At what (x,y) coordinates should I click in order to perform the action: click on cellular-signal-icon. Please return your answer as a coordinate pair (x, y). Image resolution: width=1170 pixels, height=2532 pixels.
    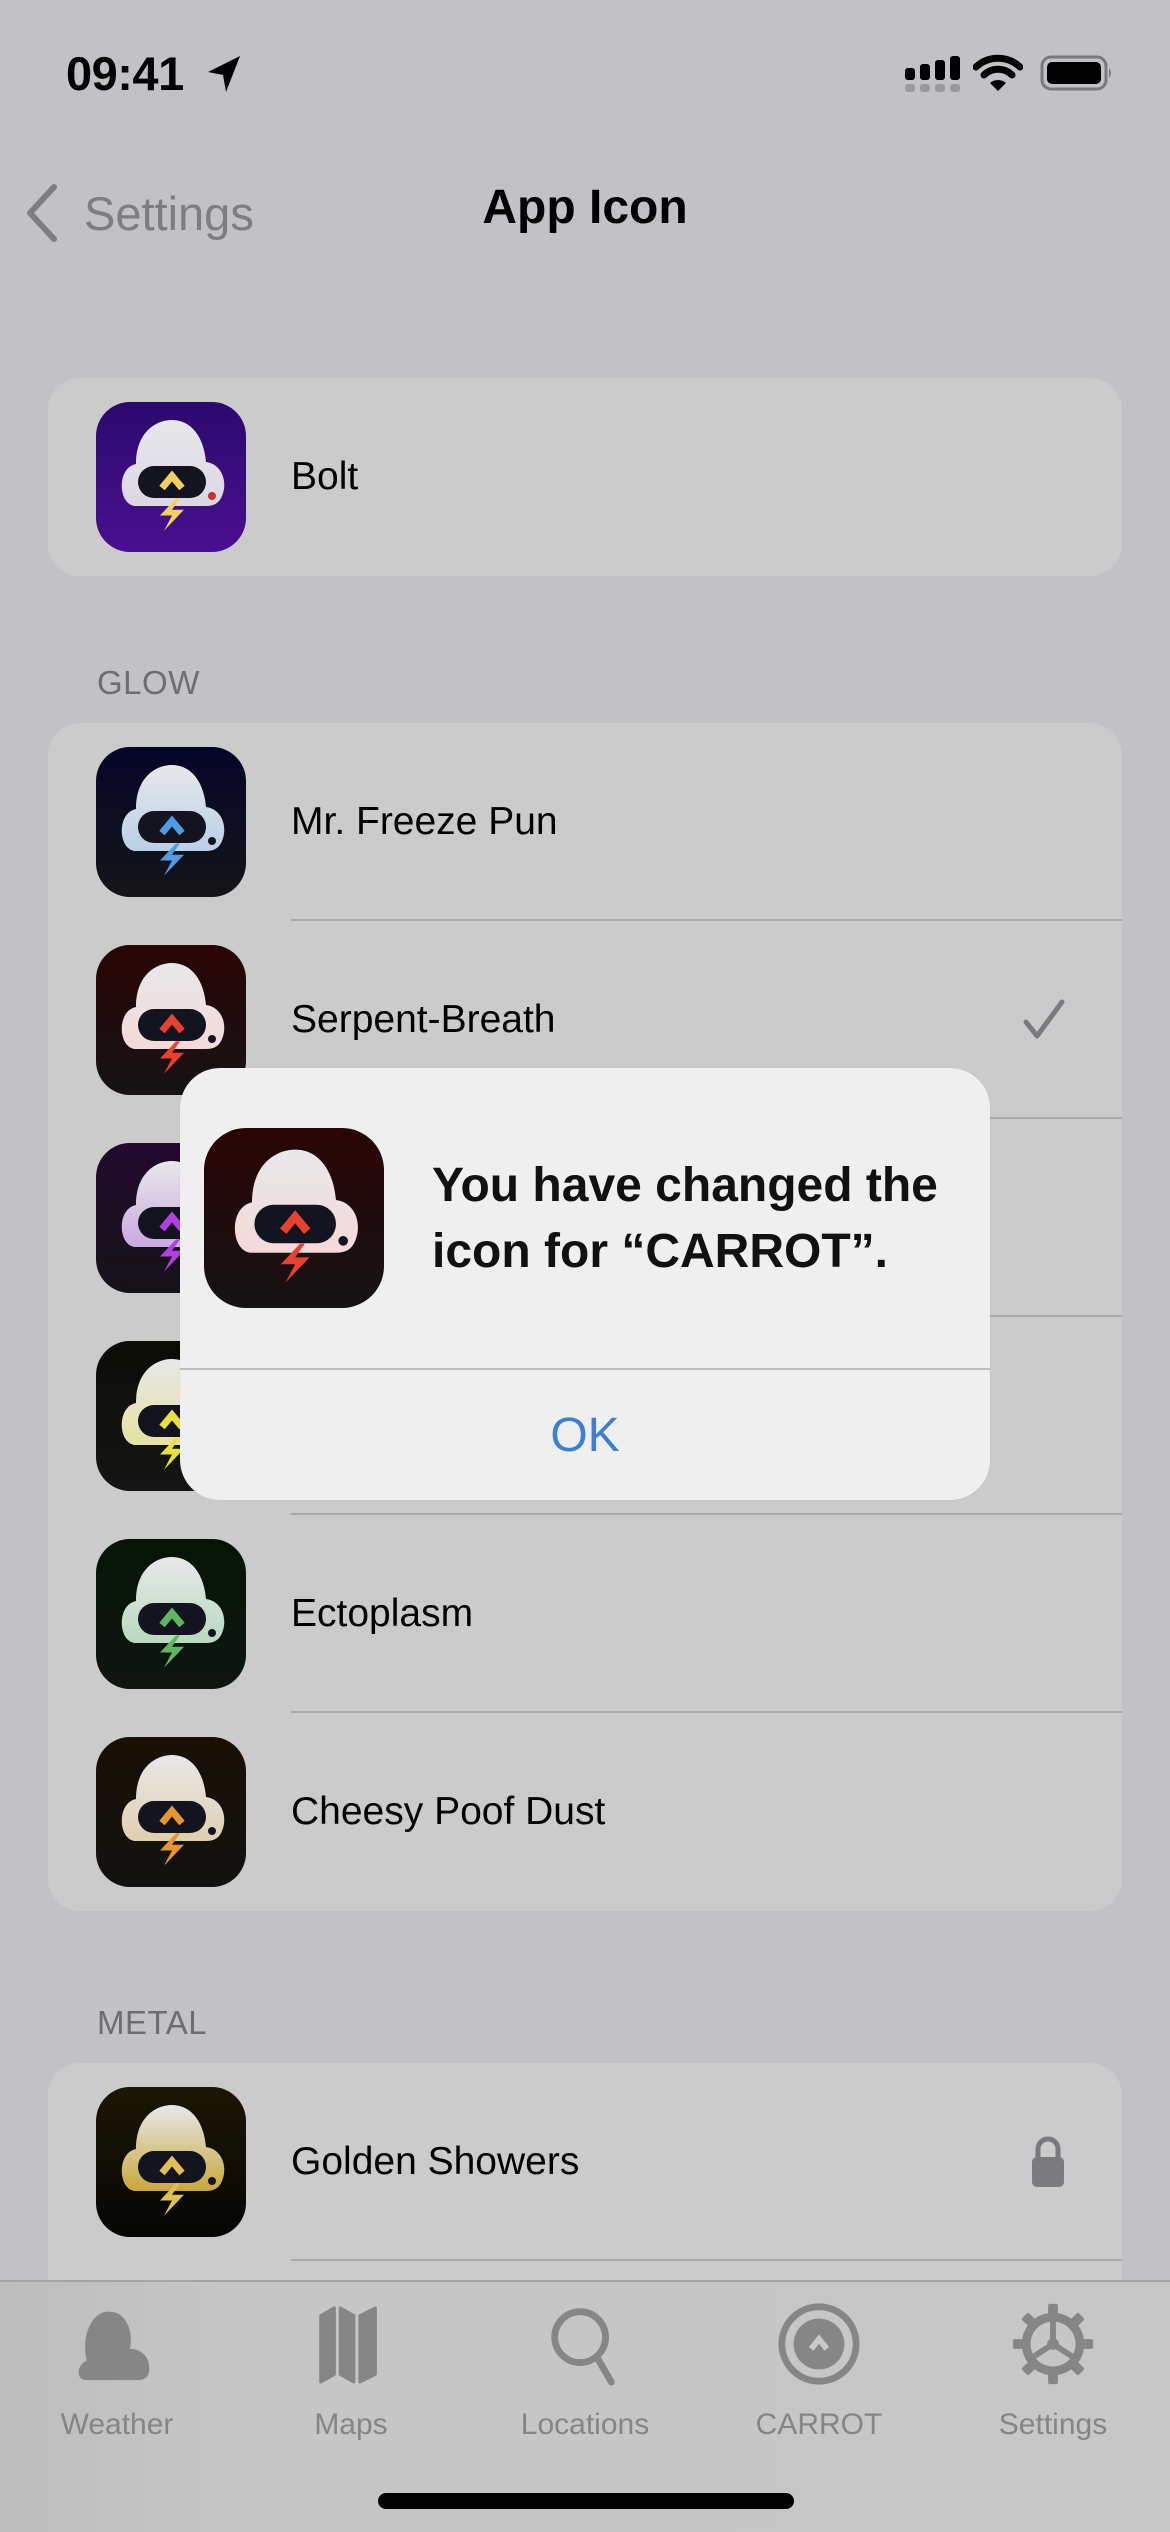
    Looking at the image, I should click on (932, 74).